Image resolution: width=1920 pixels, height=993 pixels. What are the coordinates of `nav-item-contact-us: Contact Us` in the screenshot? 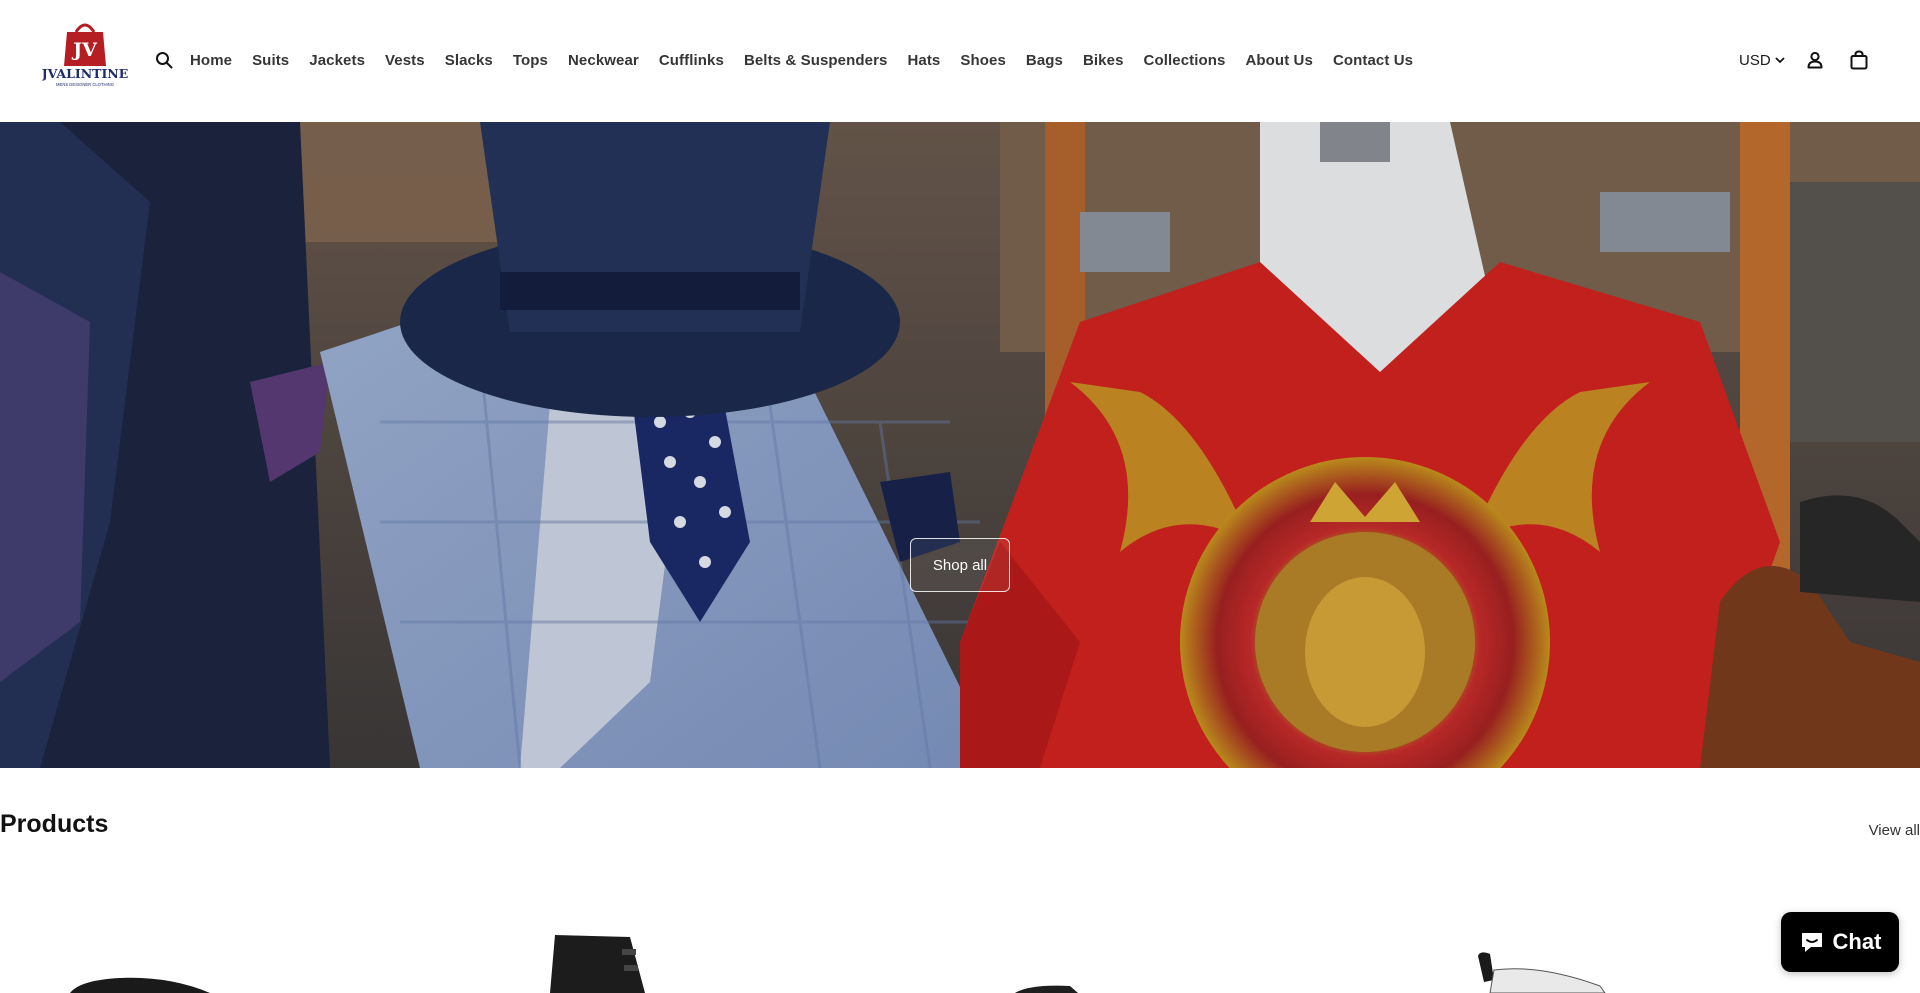 It's located at (1373, 60).